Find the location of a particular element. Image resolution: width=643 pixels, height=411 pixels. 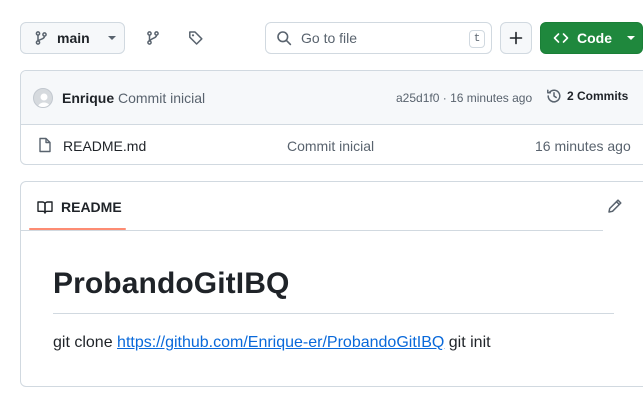

readme-text-before: git clone is located at coordinates (83, 342).